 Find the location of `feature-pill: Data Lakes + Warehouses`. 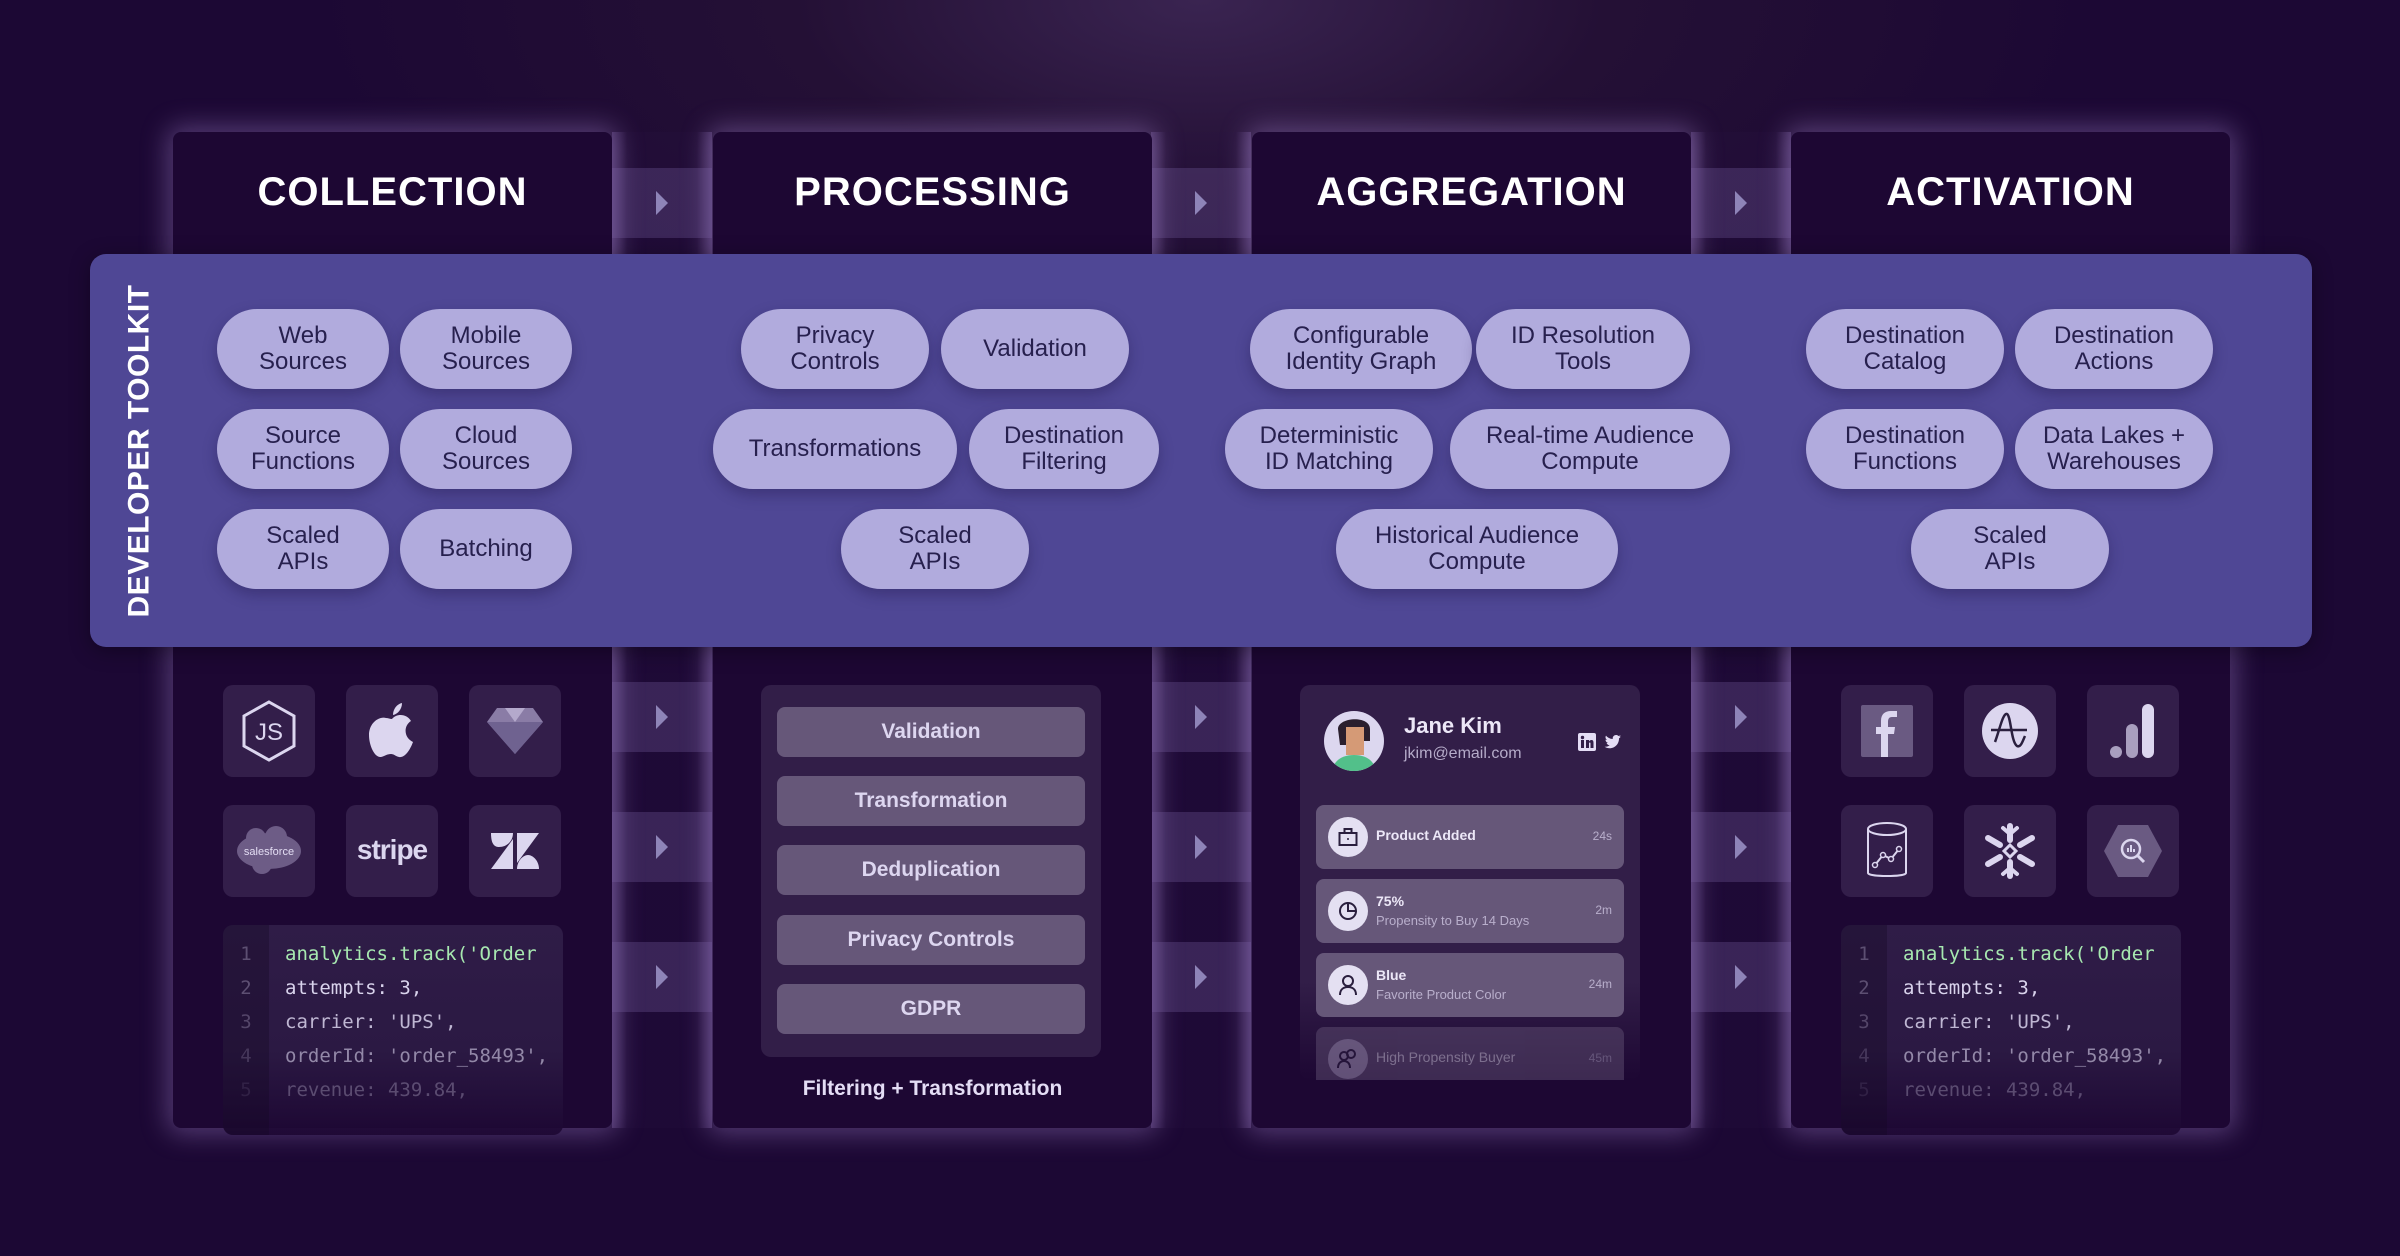

feature-pill: Data Lakes + Warehouses is located at coordinates (2114, 449).